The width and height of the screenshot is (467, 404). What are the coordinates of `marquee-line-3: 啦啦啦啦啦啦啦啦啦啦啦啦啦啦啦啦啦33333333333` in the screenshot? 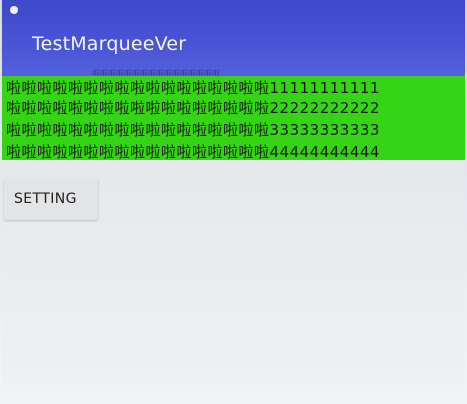 It's located at (193, 130).